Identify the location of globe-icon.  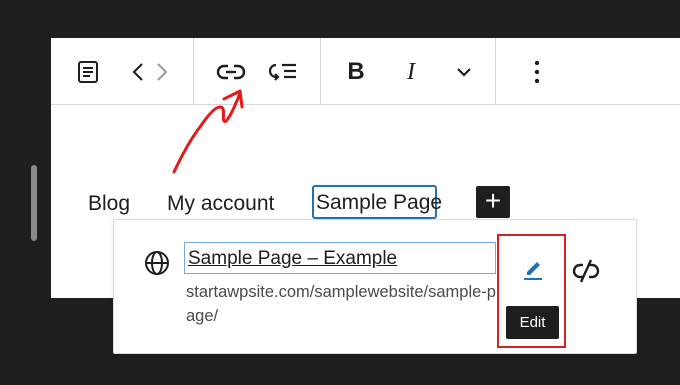
(157, 265).